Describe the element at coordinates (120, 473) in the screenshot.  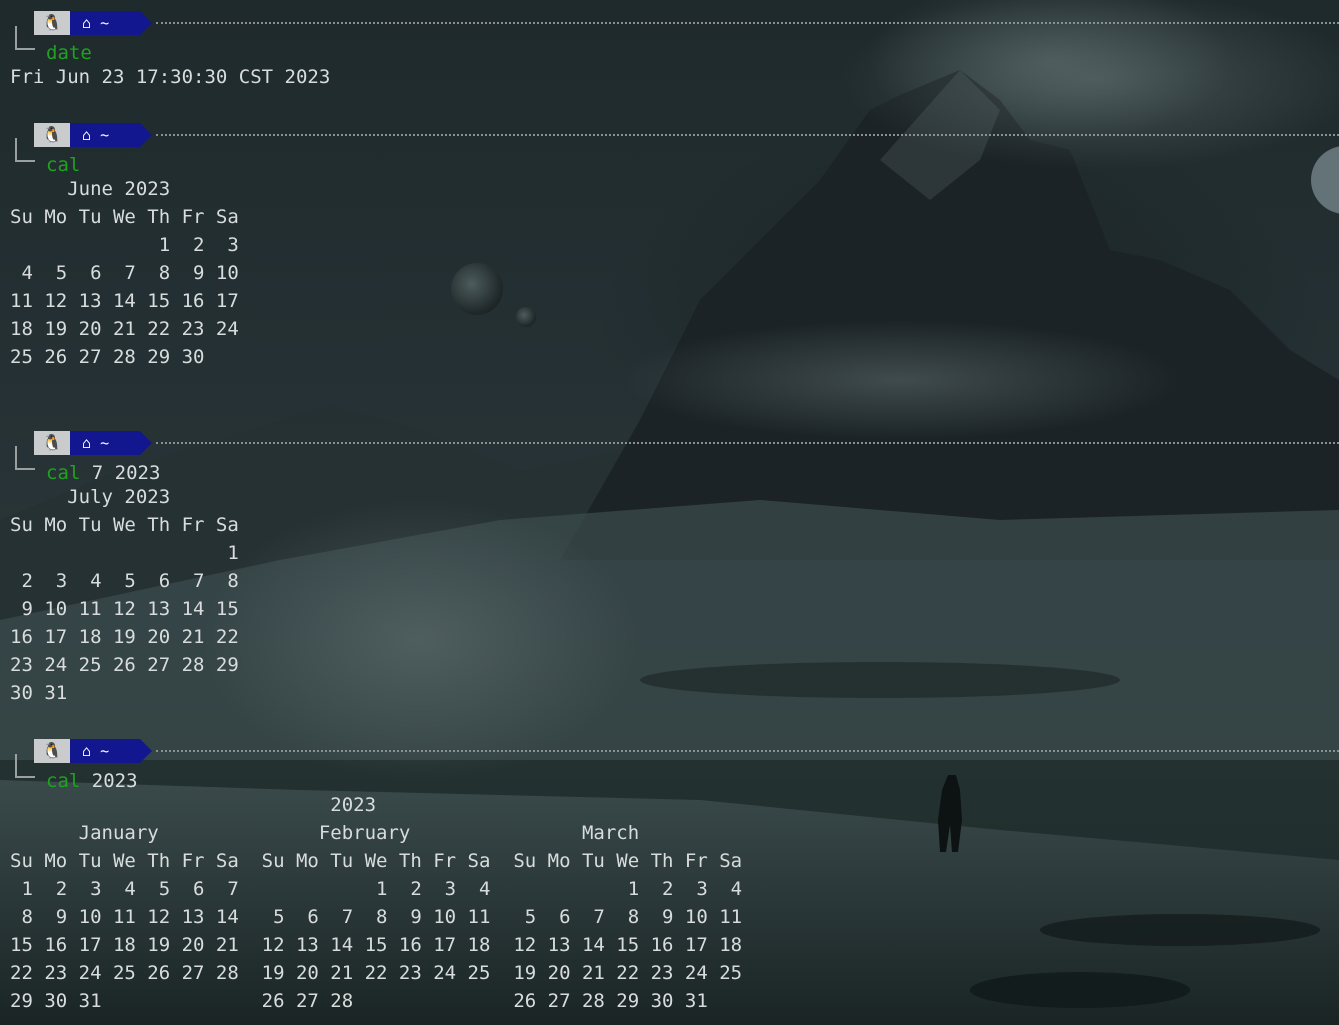
I see `command-args: 7 2023` at that location.